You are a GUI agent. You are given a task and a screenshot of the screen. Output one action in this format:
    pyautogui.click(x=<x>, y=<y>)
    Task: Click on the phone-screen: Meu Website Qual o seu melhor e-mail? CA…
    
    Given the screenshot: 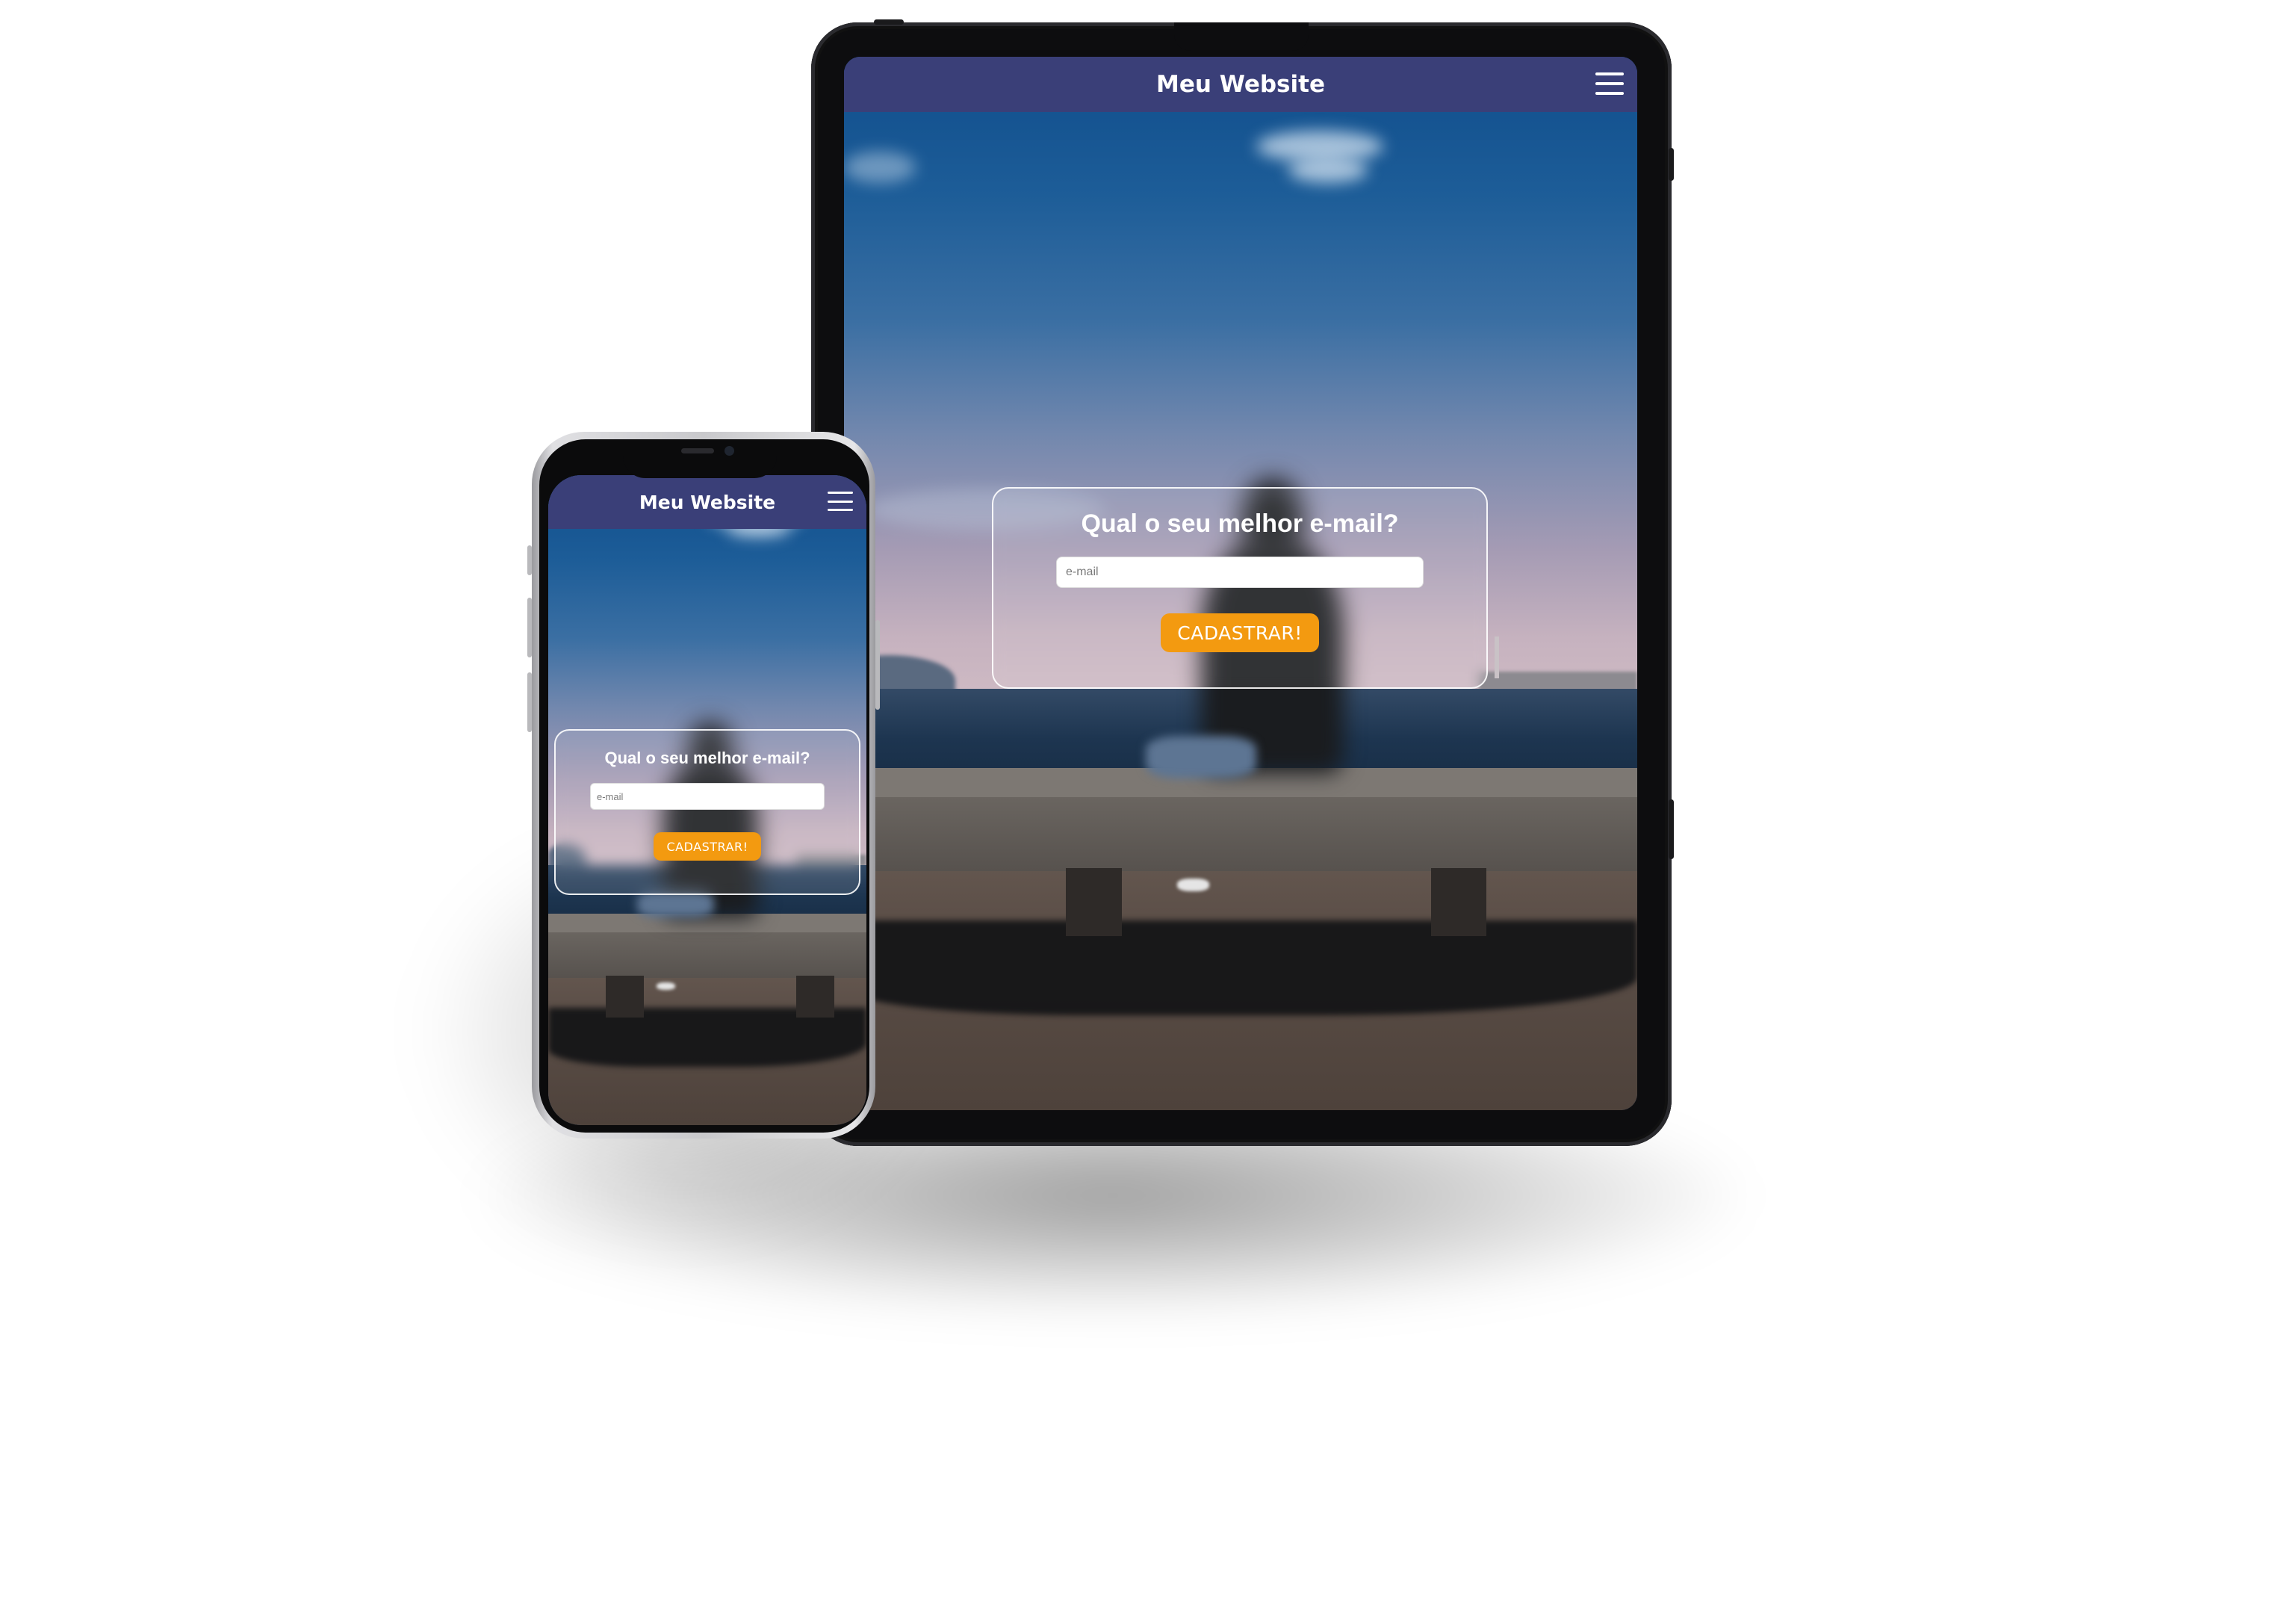 What is the action you would take?
    pyautogui.click(x=707, y=800)
    